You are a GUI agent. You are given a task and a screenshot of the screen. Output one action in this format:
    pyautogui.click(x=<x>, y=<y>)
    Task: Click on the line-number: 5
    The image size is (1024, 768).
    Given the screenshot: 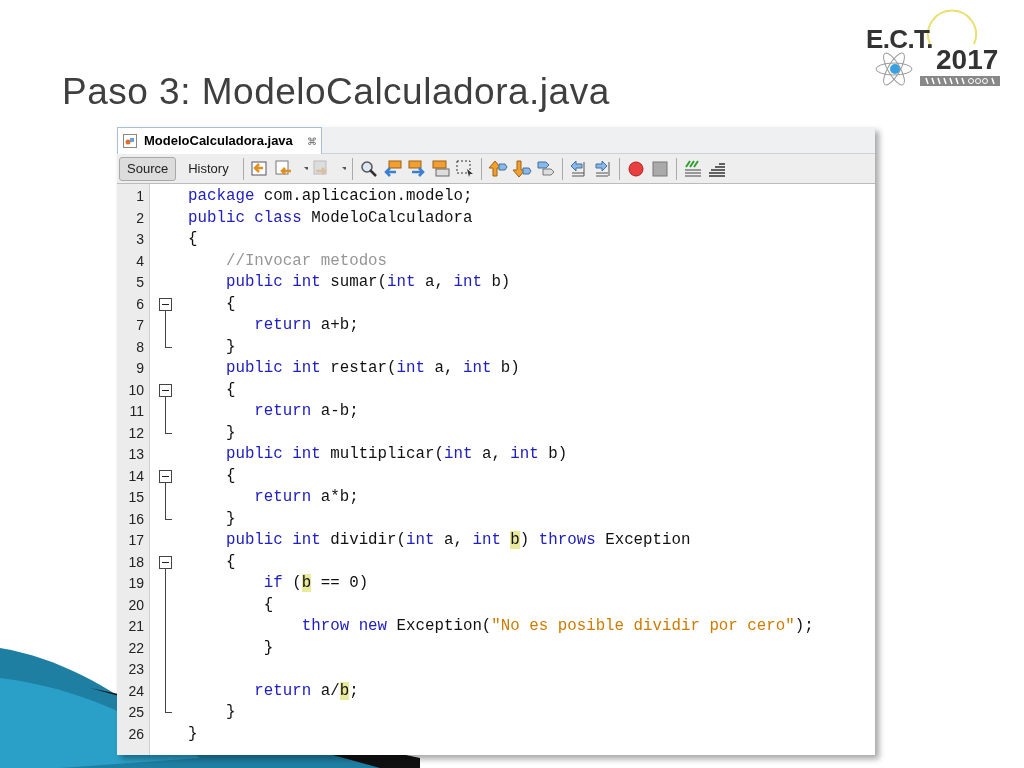 What is the action you would take?
    pyautogui.click(x=139, y=283)
    